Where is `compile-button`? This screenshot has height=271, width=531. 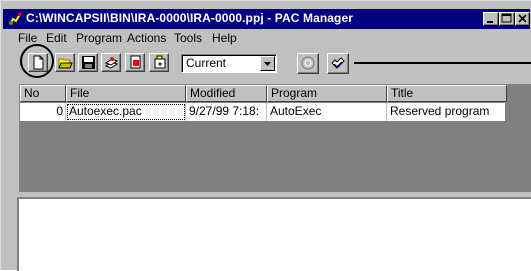 compile-button is located at coordinates (111, 62).